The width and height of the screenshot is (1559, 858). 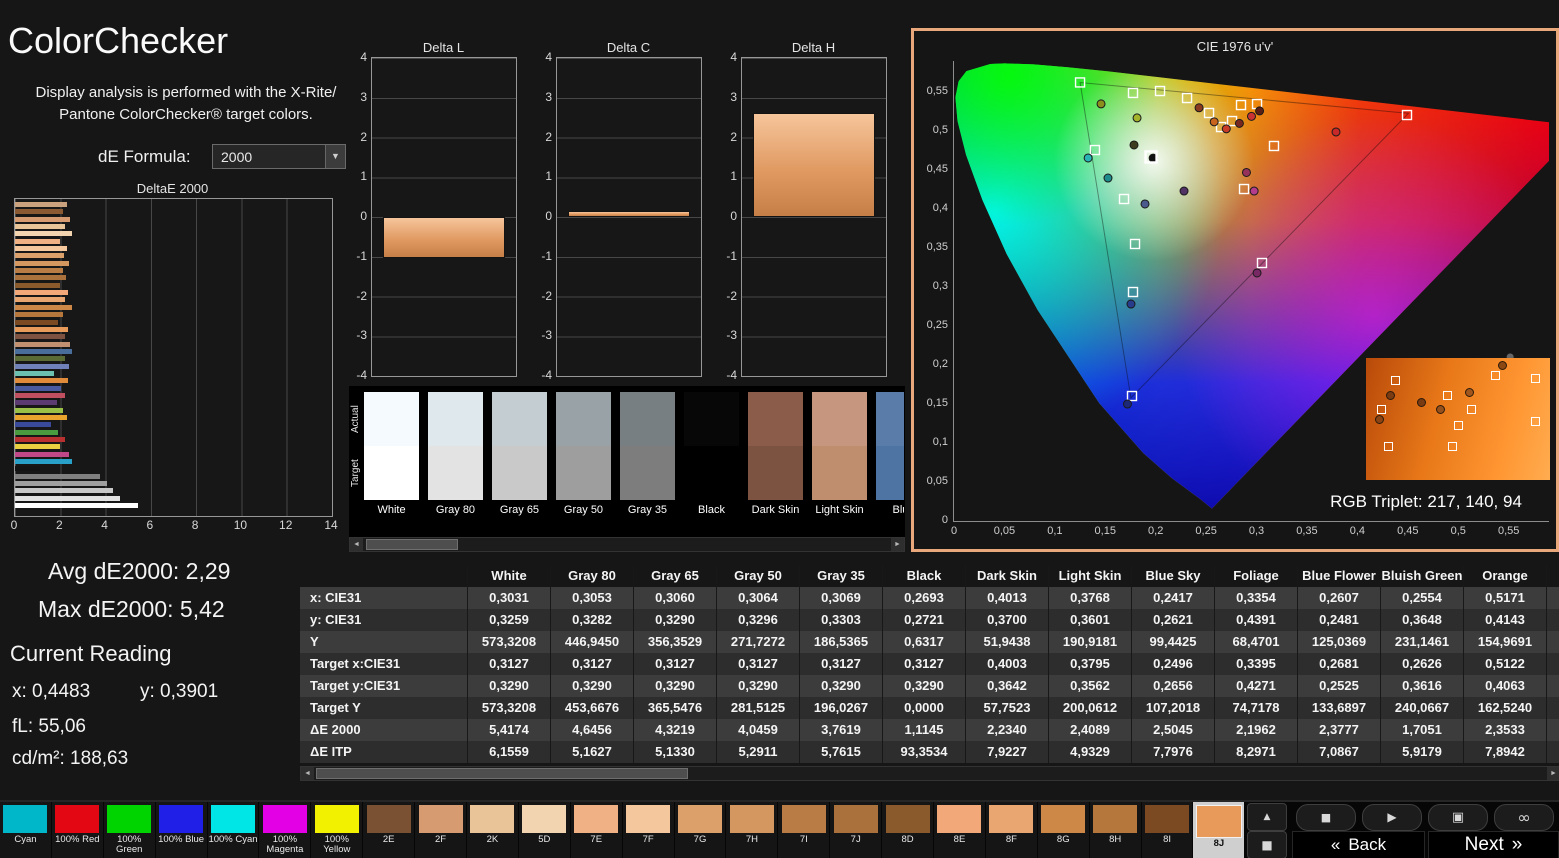 I want to click on inset-measured-dot, so click(x=1390, y=395).